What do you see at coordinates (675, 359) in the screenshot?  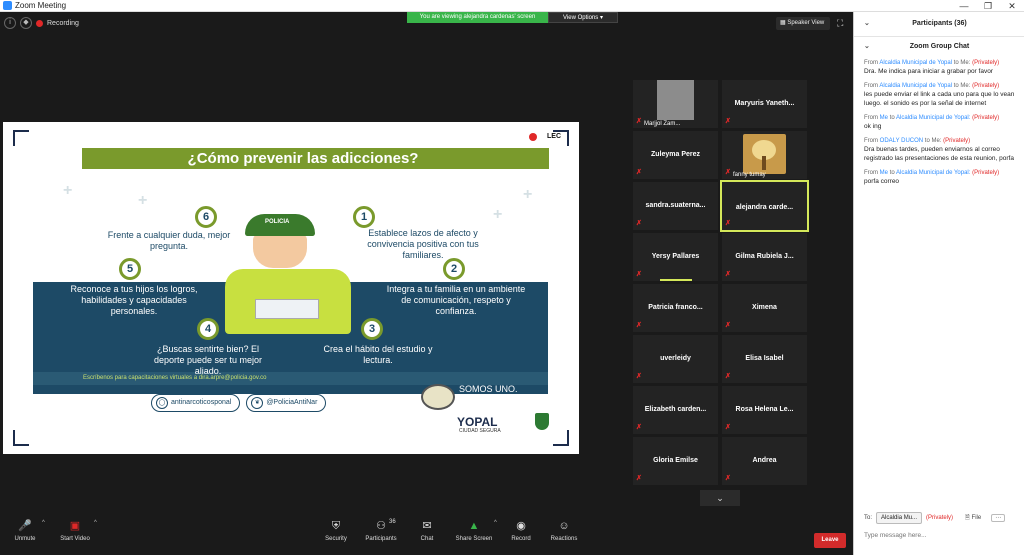 I see `video-tile: uverleidy ✗` at bounding box center [675, 359].